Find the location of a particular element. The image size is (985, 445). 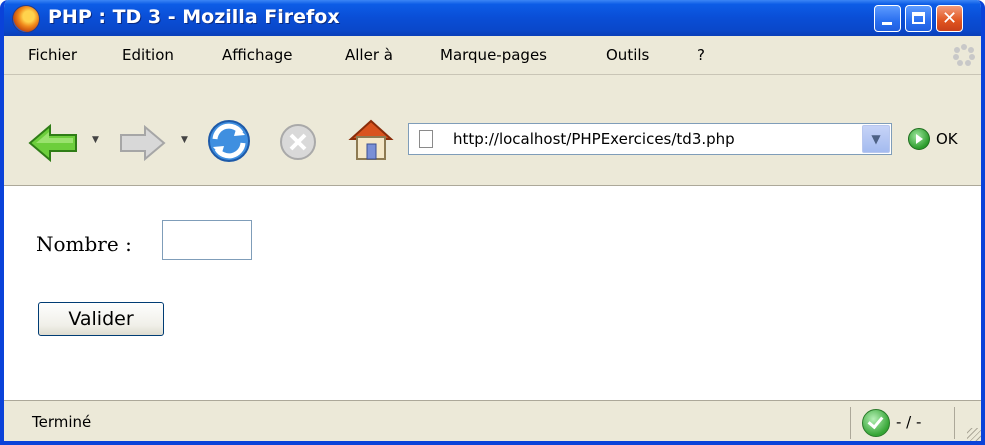

forward-arrow-icon is located at coordinates (142, 143).